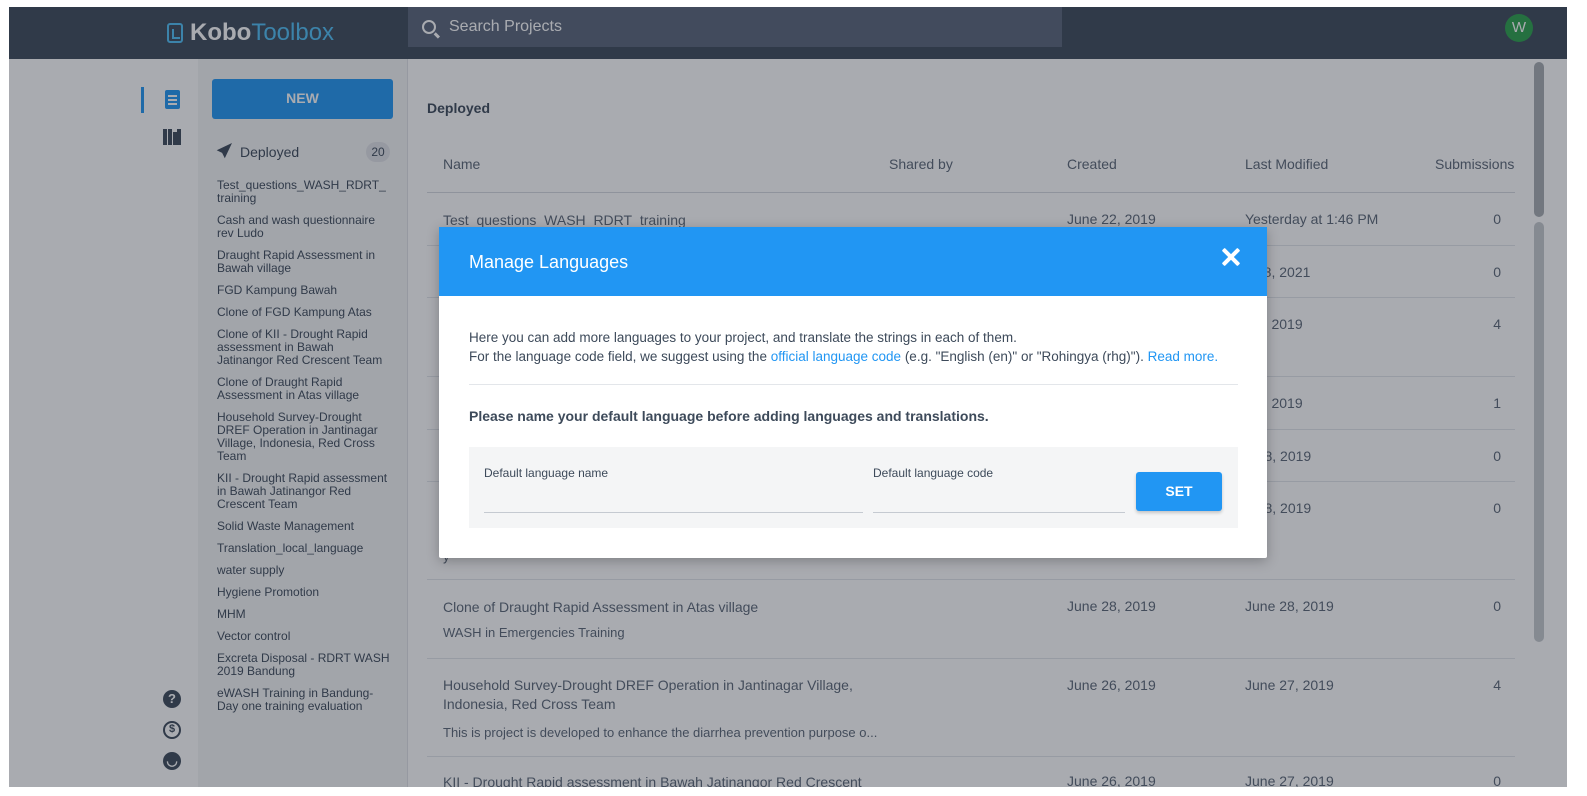  I want to click on default-language-name-underline, so click(673, 512).